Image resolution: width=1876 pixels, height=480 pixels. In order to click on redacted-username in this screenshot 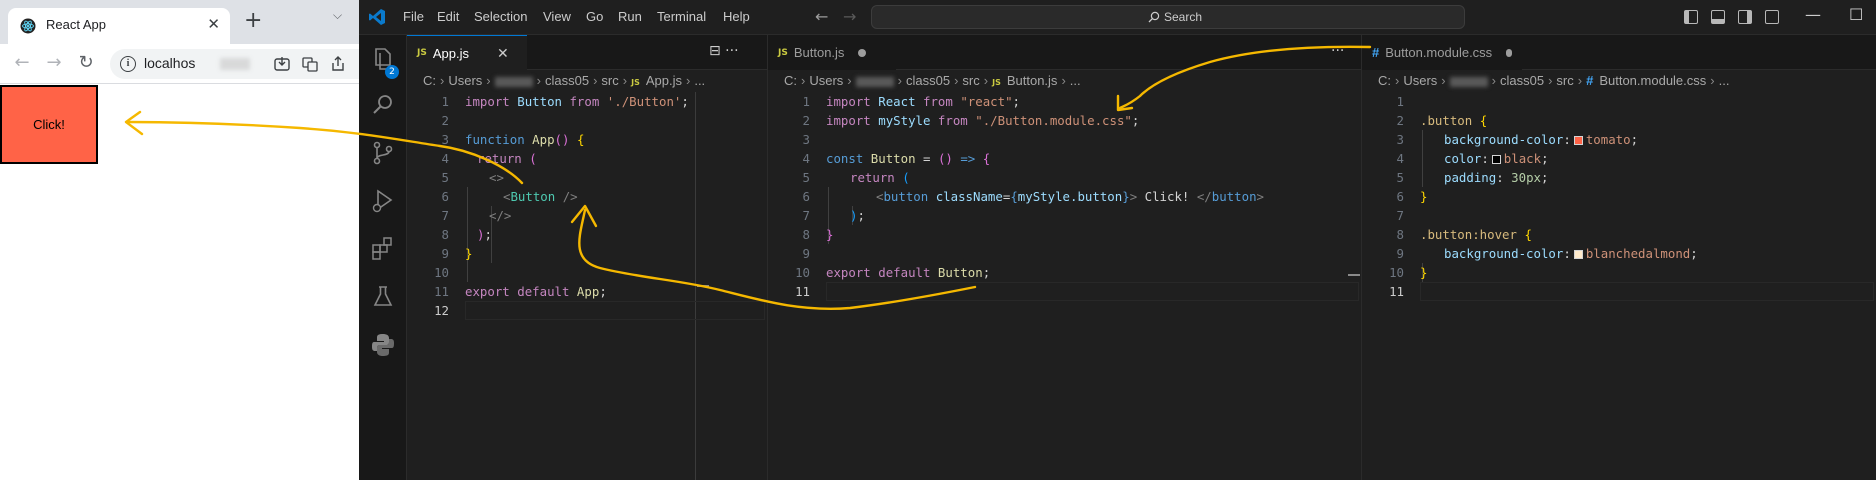, I will do `click(513, 81)`.